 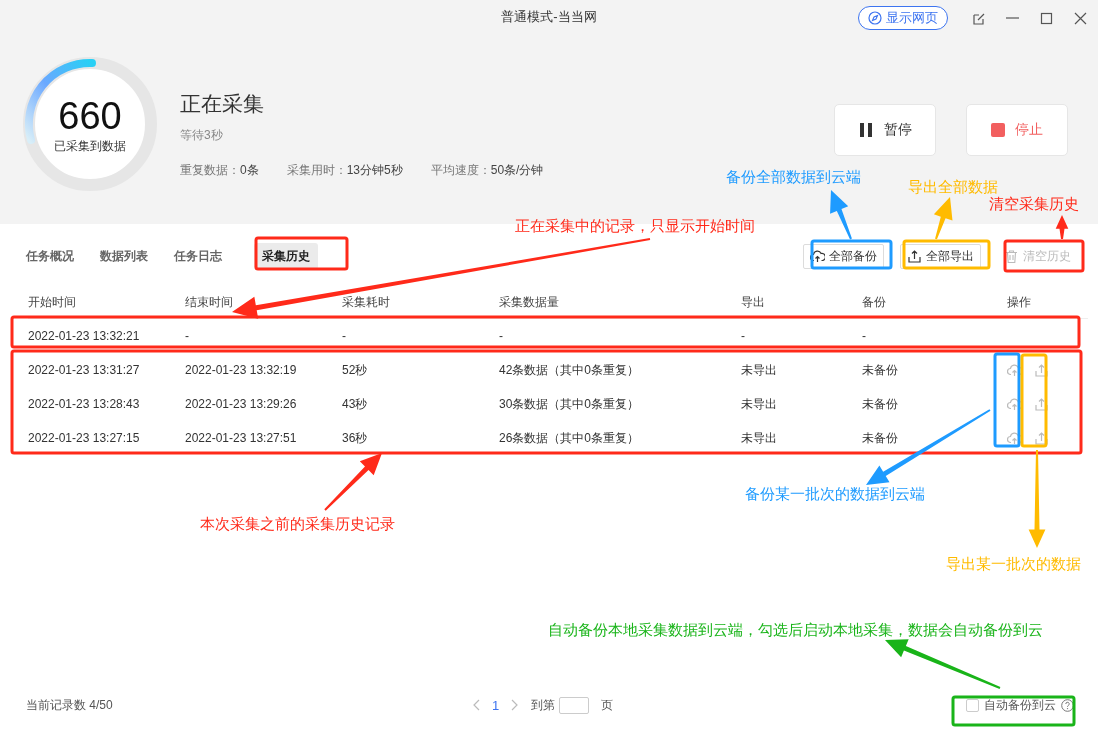 What do you see at coordinates (50, 256) in the screenshot?
I see `tab: 任务概况` at bounding box center [50, 256].